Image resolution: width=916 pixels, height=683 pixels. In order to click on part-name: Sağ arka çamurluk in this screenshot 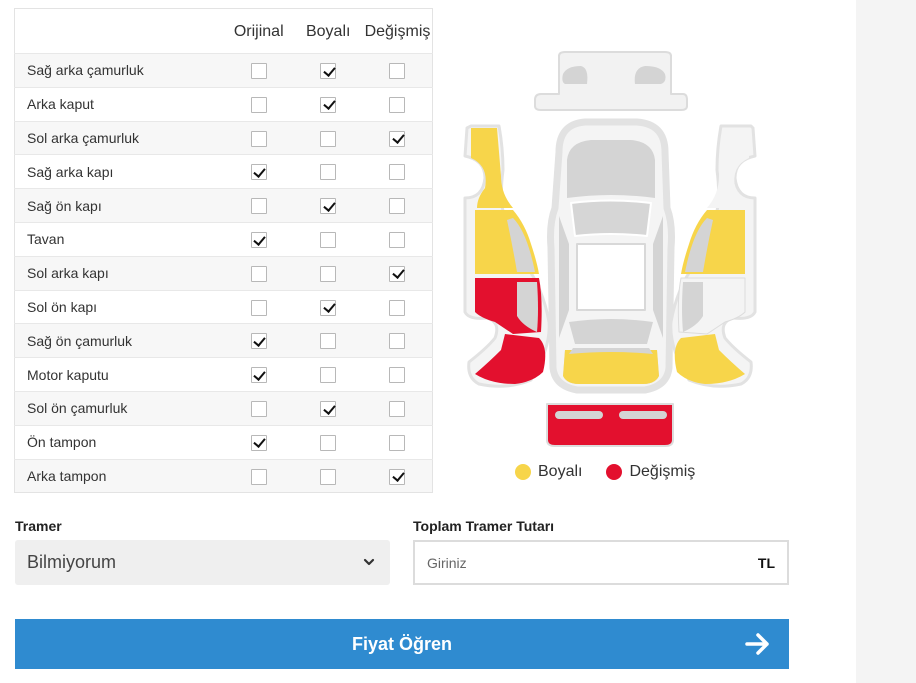, I will do `click(85, 70)`.